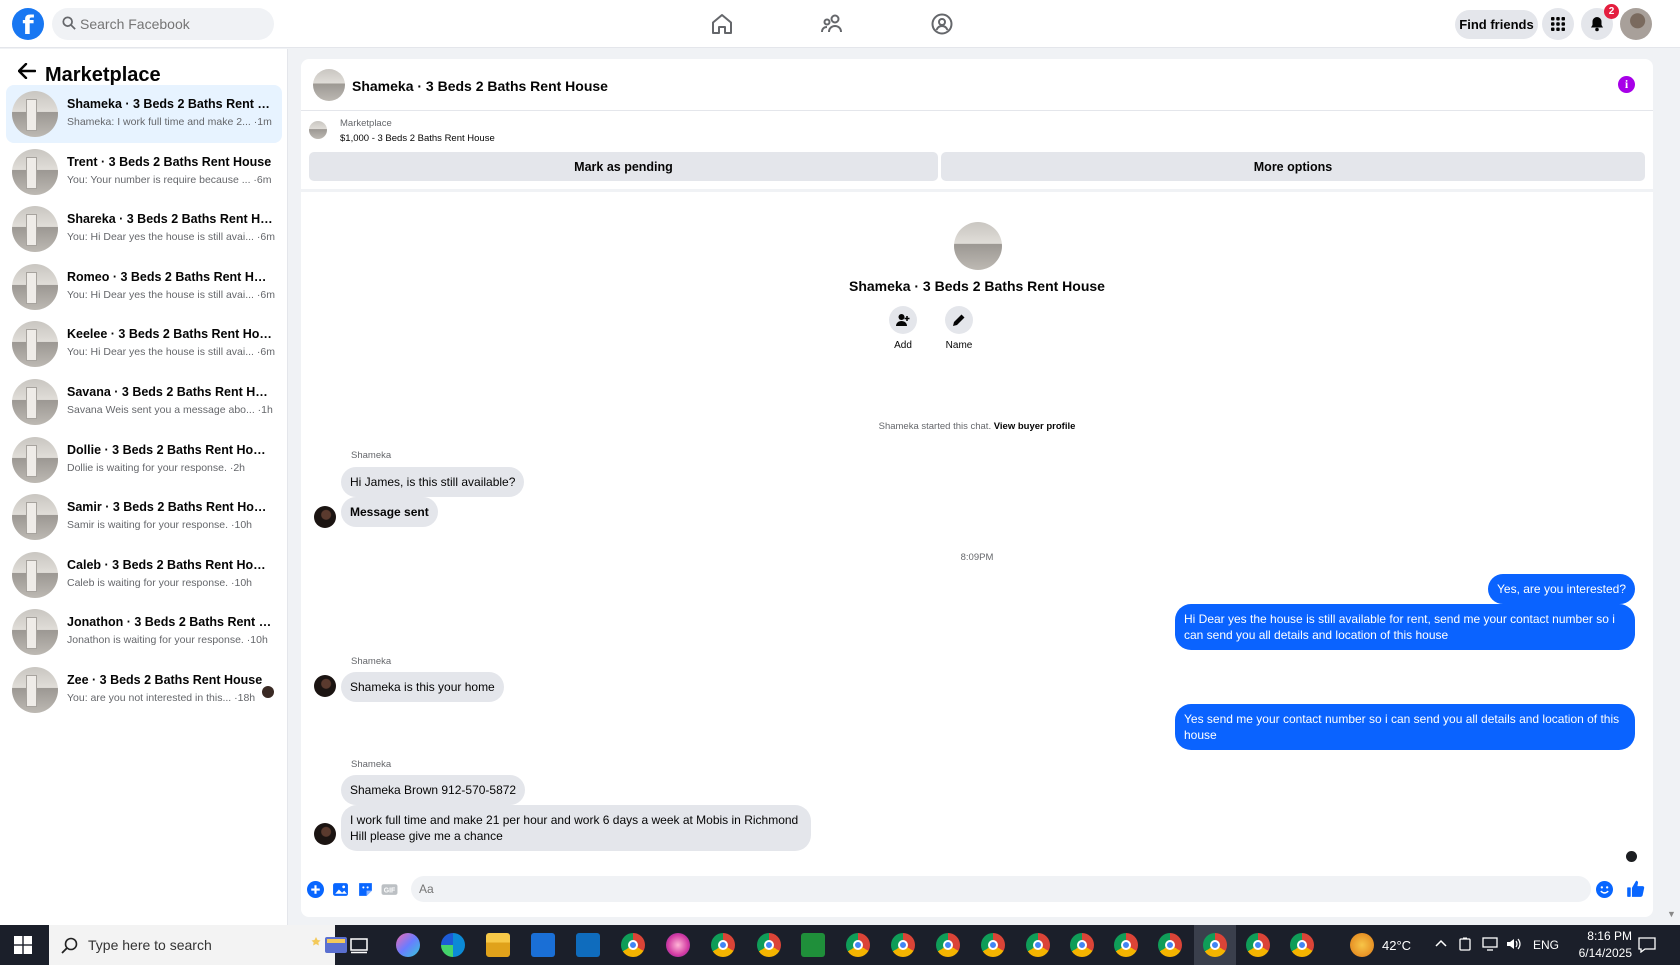 This screenshot has height=965, width=1680. What do you see at coordinates (389, 512) in the screenshot?
I see `message-bubble: Message sent` at bounding box center [389, 512].